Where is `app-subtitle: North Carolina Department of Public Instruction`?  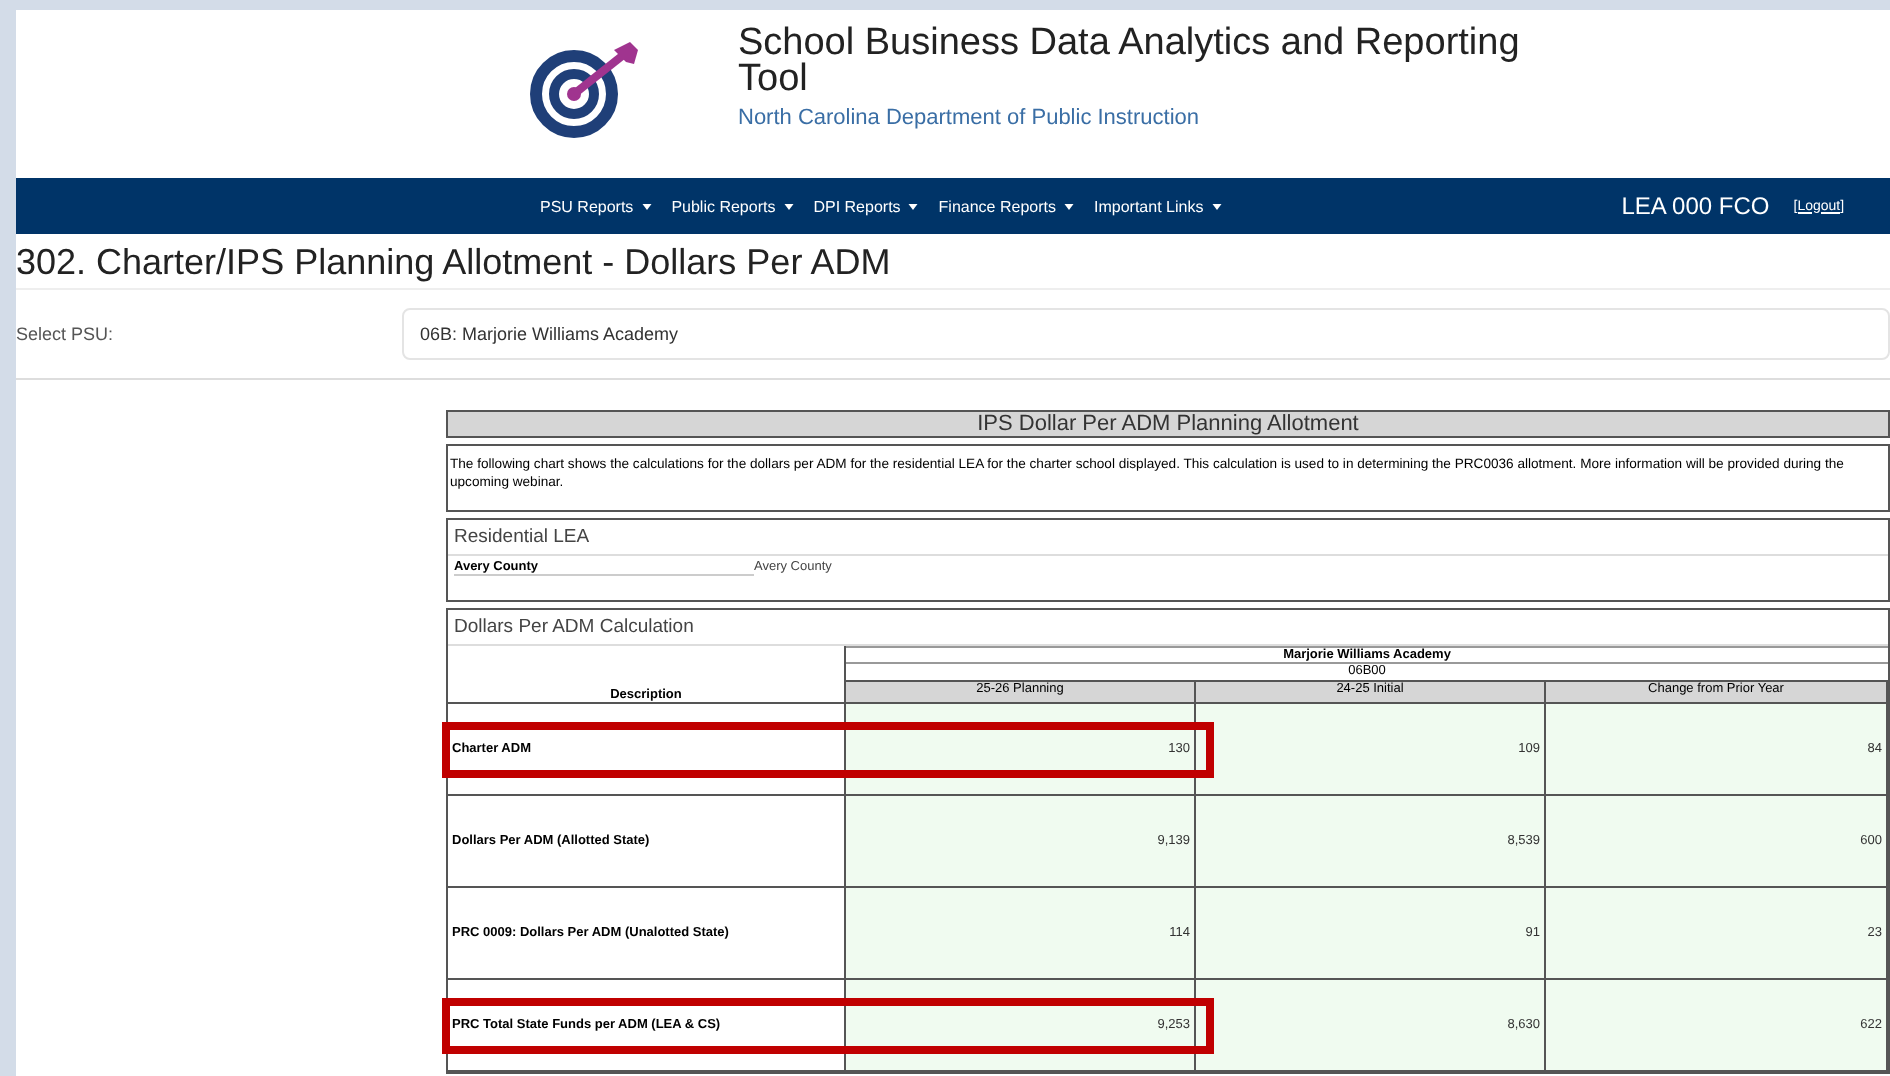
app-subtitle: North Carolina Department of Public Instruction is located at coordinates (969, 118).